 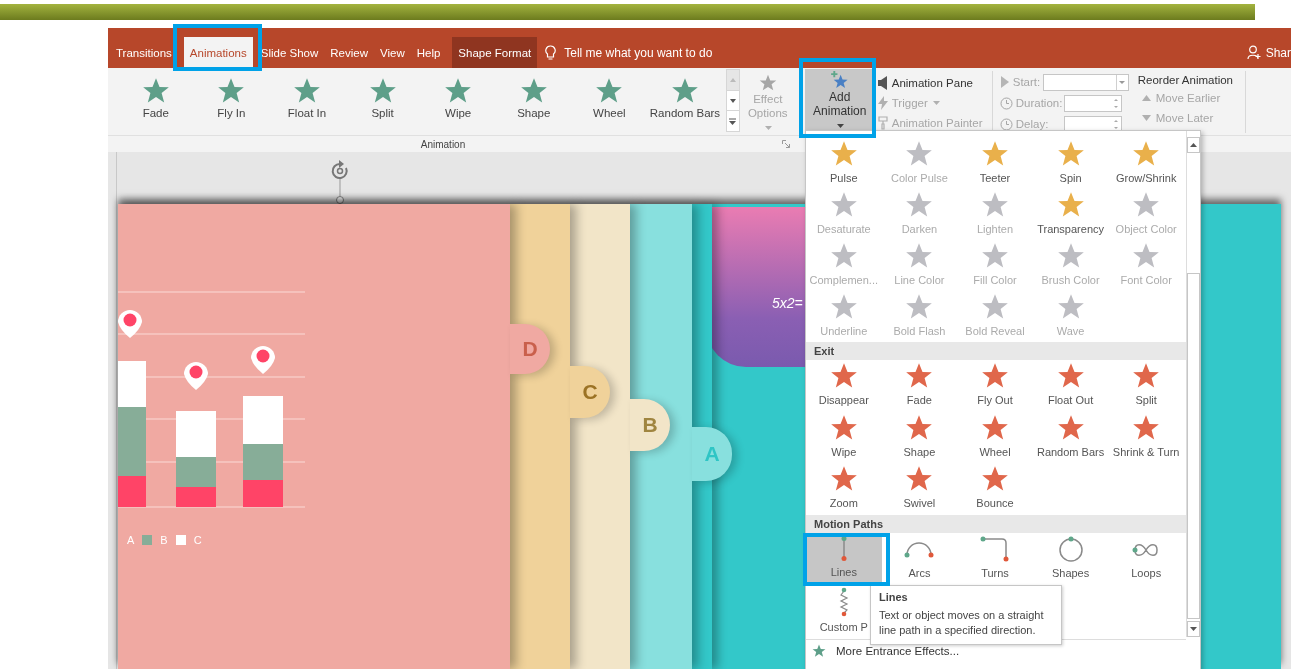 What do you see at coordinates (995, 489) in the screenshot?
I see `effect-item: Bounce` at bounding box center [995, 489].